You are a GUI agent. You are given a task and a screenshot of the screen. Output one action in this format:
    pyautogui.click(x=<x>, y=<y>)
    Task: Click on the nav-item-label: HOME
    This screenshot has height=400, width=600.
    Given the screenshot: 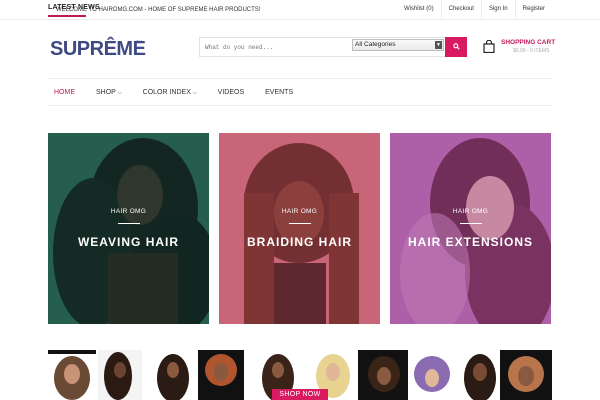 What is the action you would take?
    pyautogui.click(x=64, y=92)
    